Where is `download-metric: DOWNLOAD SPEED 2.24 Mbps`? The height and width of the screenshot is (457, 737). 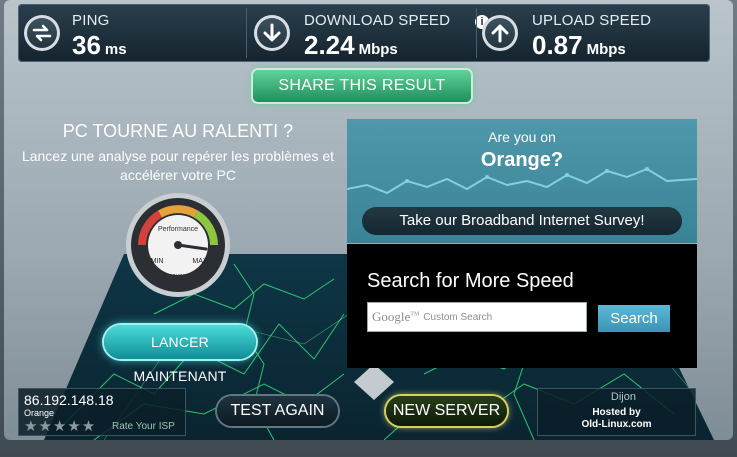
download-metric: DOWNLOAD SPEED 2.24 Mbps is located at coordinates (363, 33).